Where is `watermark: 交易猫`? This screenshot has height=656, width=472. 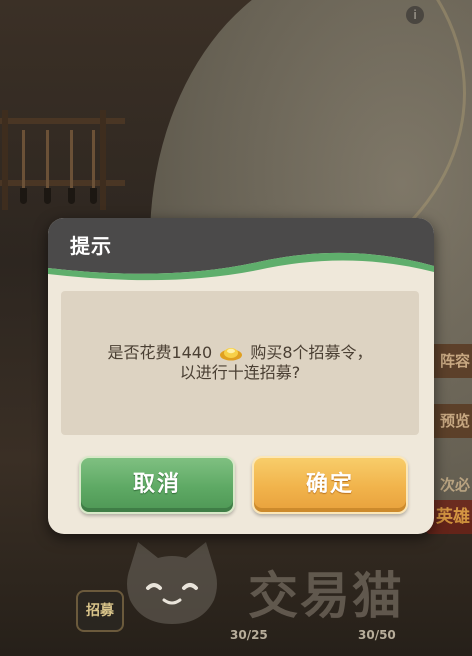
watermark: 交易猫 is located at coordinates (285, 587).